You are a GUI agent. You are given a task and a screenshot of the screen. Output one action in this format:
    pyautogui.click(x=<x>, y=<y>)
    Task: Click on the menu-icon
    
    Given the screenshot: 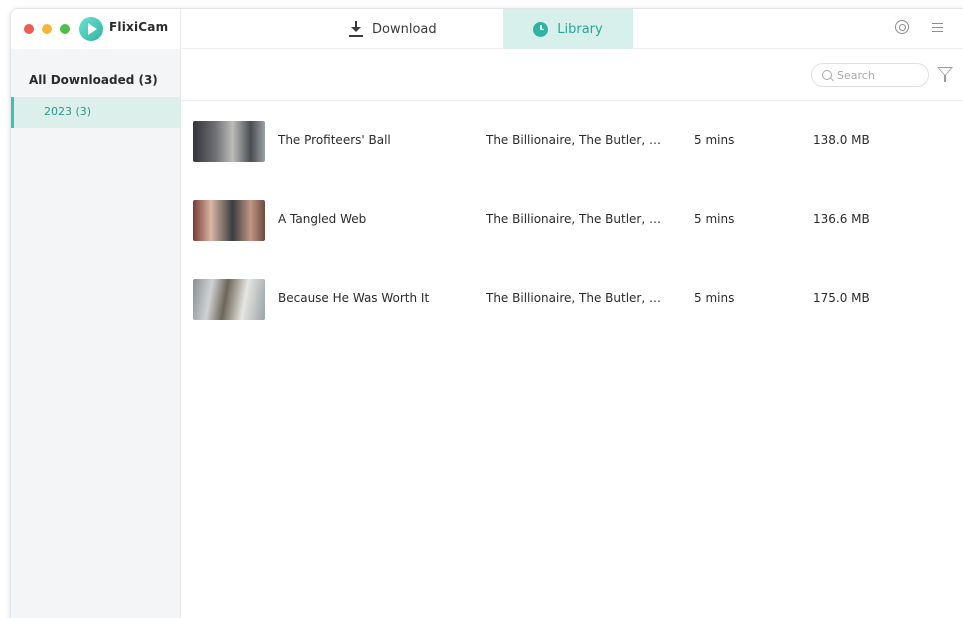 What is the action you would take?
    pyautogui.click(x=937, y=27)
    